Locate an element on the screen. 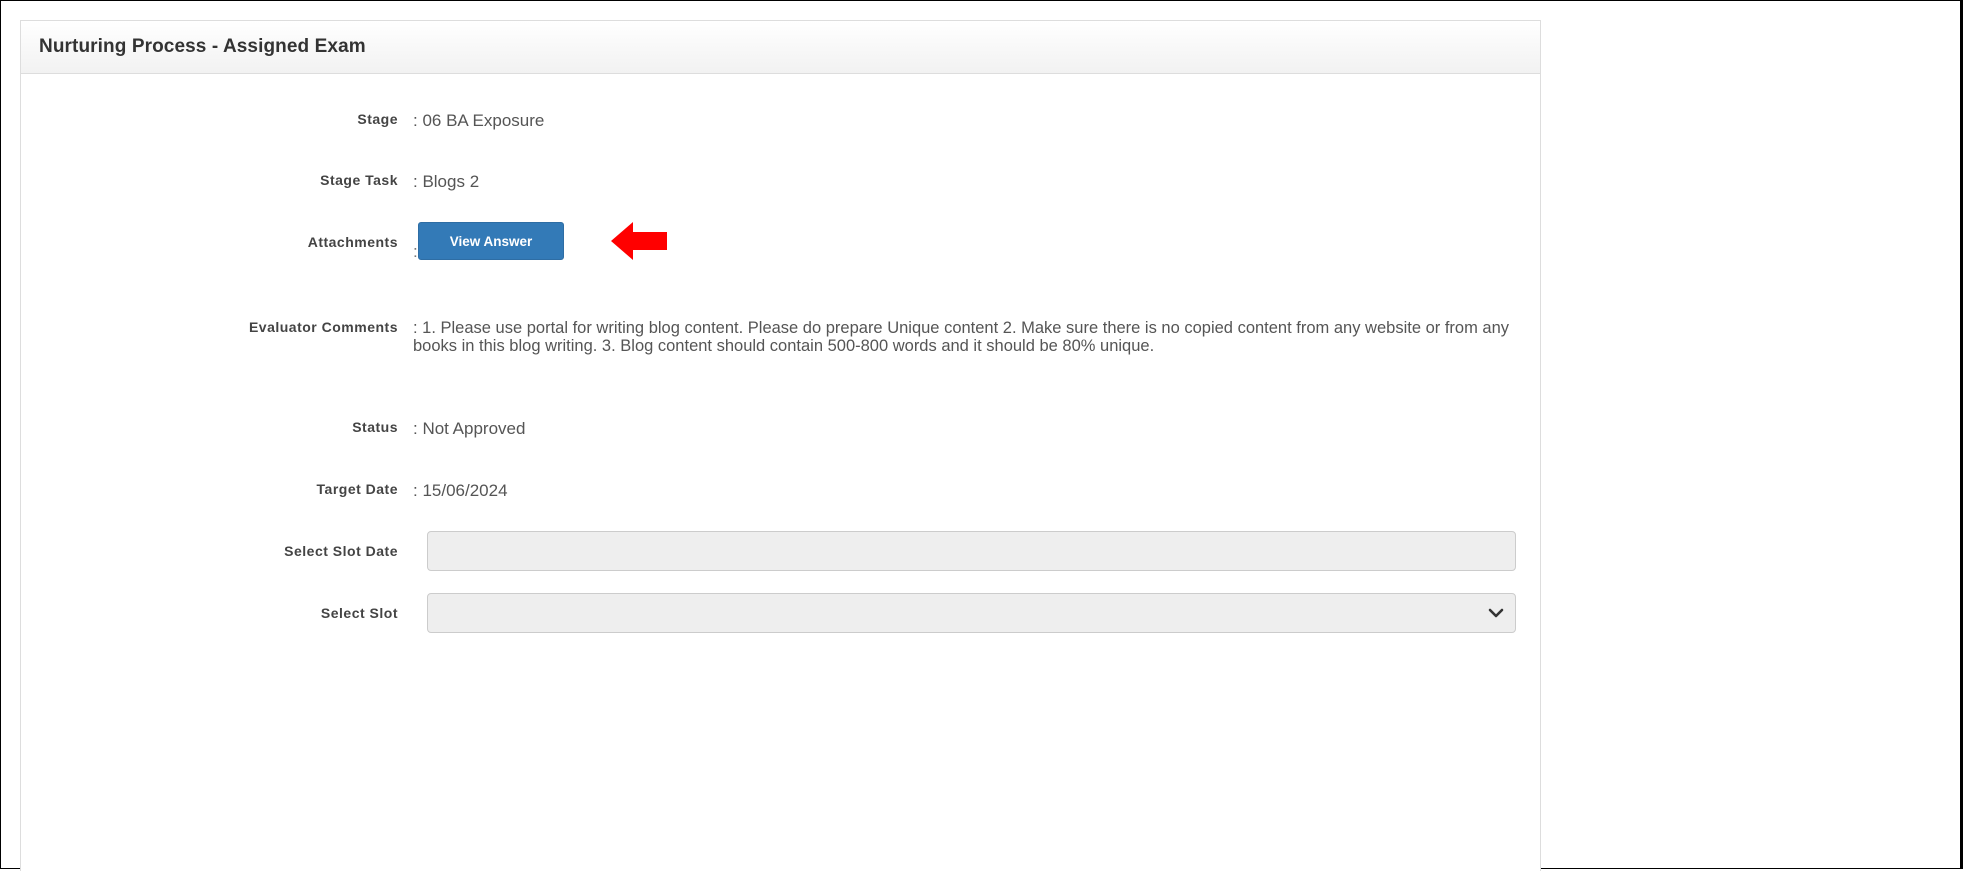  left-arrow-icon is located at coordinates (639, 241).